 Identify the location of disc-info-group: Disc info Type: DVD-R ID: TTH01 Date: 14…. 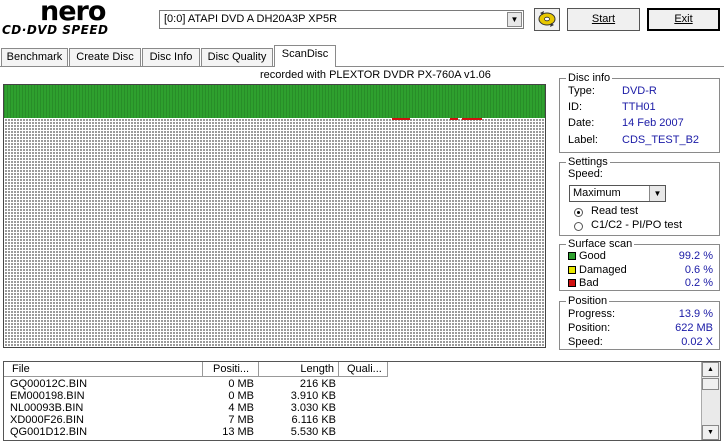
(639, 112).